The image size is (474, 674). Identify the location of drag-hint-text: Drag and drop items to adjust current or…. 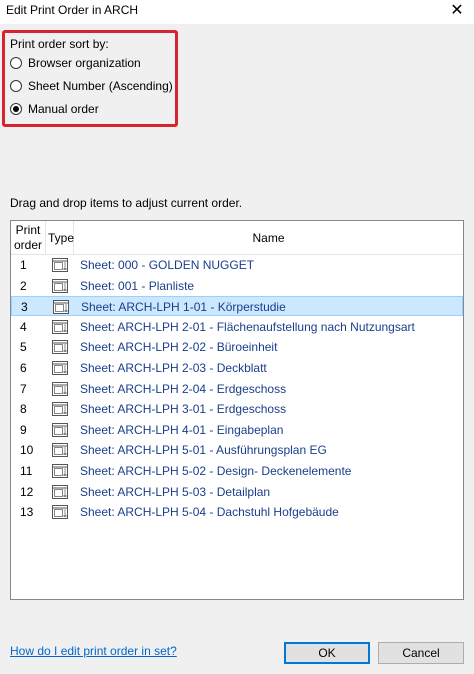
(126, 203).